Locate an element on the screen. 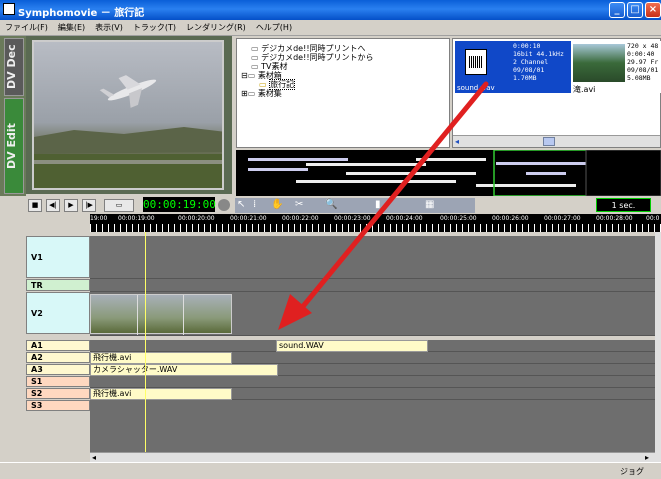  status-bar: ジョグ is located at coordinates (330, 470).